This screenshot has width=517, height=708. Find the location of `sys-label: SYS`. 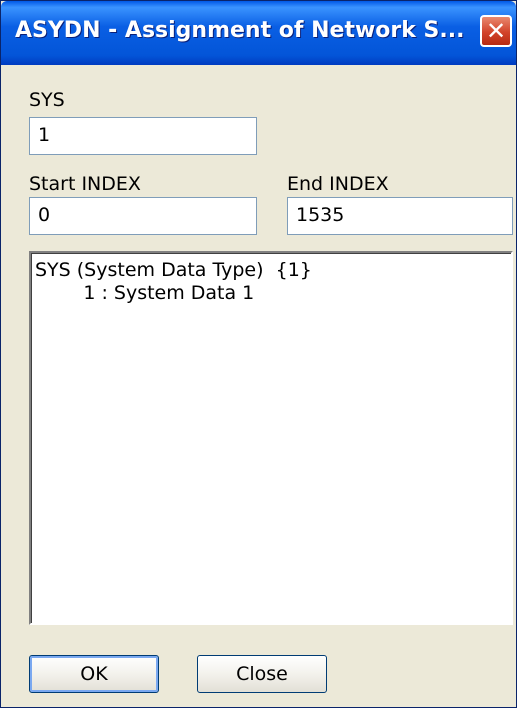

sys-label: SYS is located at coordinates (47, 100).